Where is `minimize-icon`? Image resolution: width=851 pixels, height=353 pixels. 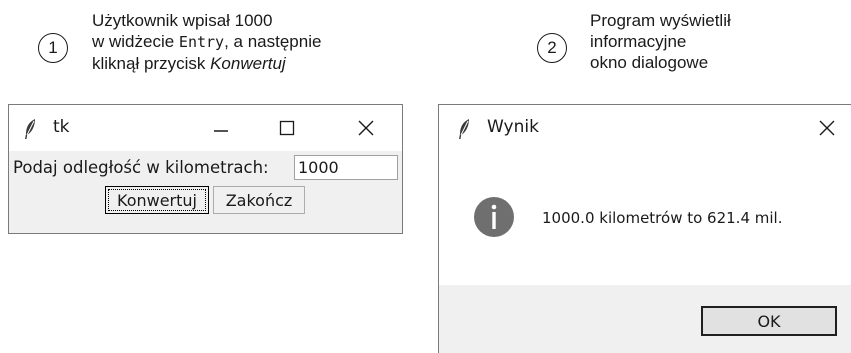
minimize-icon is located at coordinates (221, 131).